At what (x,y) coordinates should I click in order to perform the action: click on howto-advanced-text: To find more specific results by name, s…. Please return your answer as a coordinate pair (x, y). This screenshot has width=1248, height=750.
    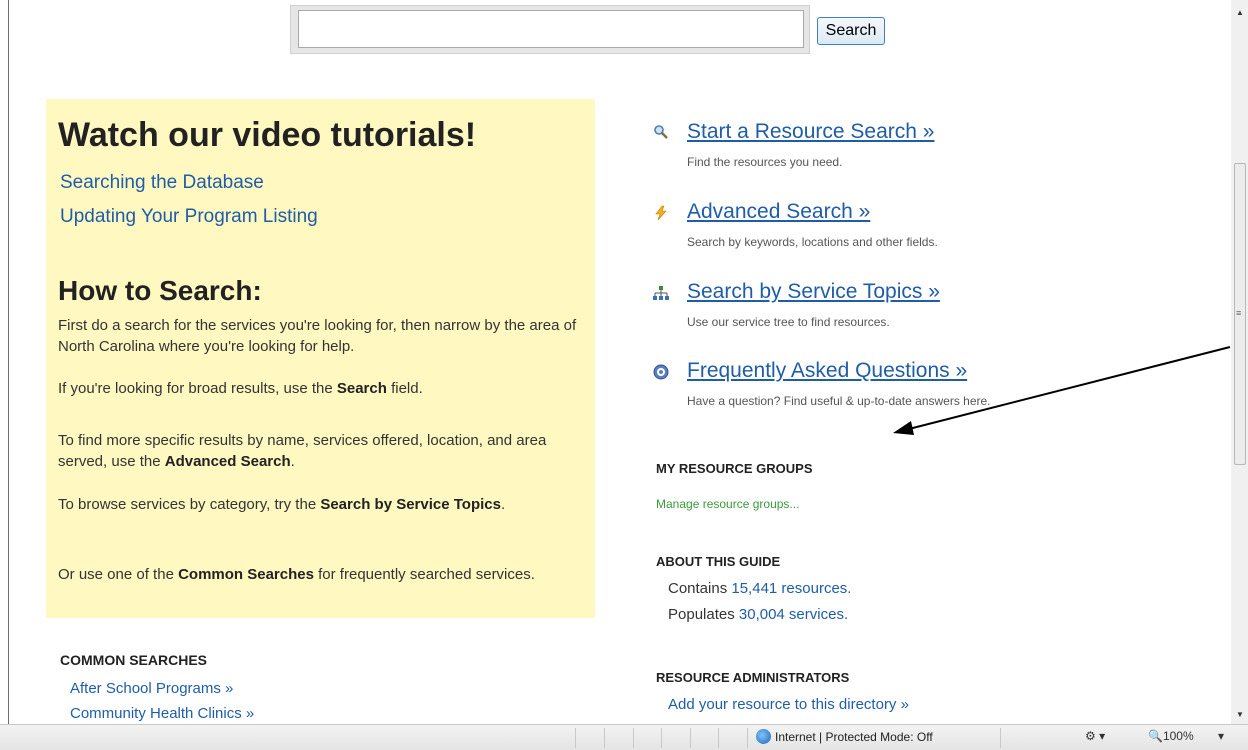
    Looking at the image, I should click on (302, 451).